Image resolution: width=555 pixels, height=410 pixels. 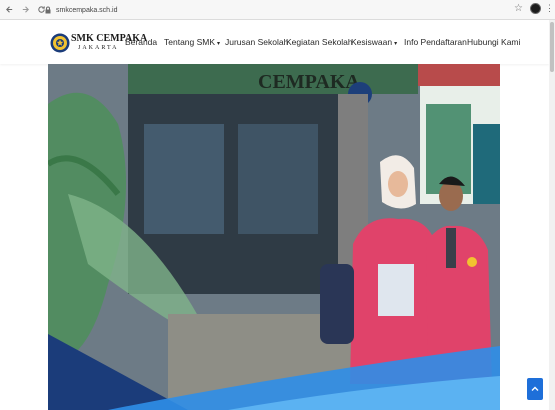 What do you see at coordinates (549, 8) in the screenshot?
I see `browser-menu-icon: ⋮` at bounding box center [549, 8].